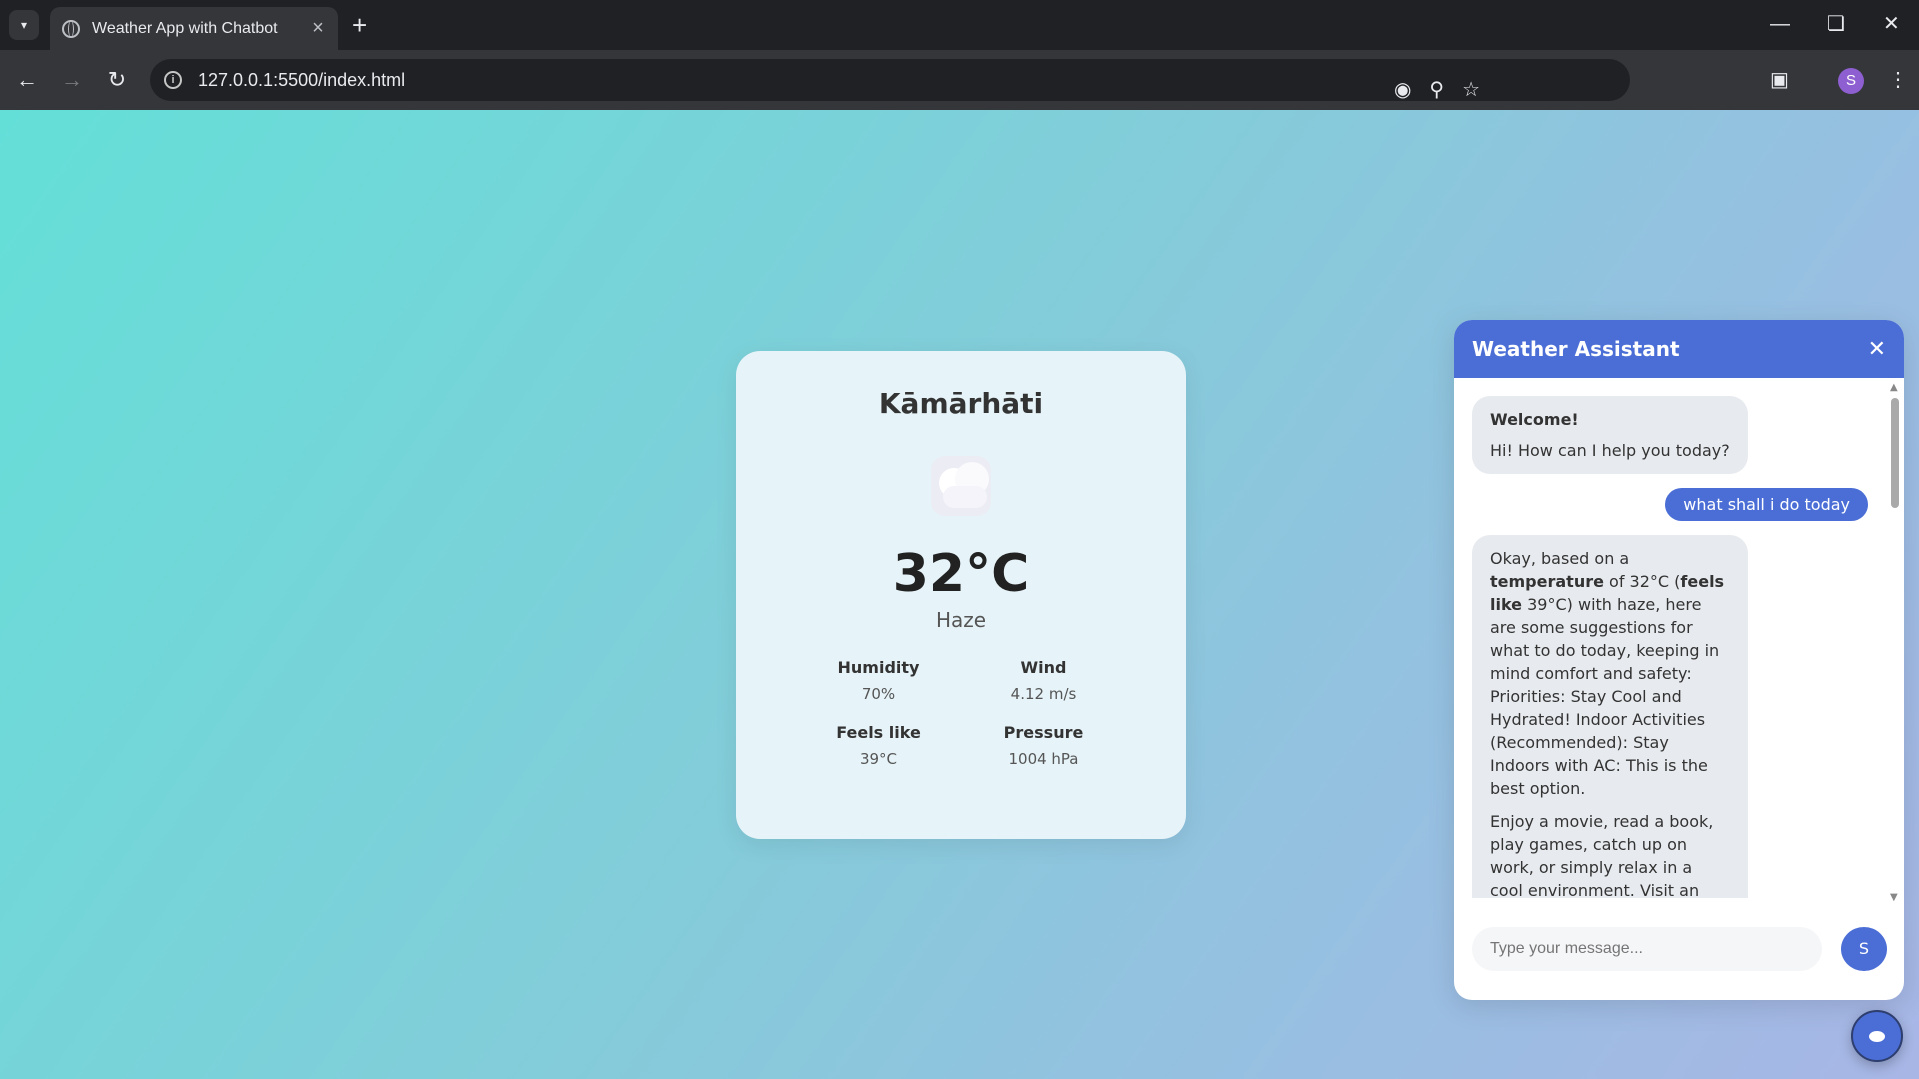  I want to click on stat-feels-like: Feels like 39°C, so click(878, 745).